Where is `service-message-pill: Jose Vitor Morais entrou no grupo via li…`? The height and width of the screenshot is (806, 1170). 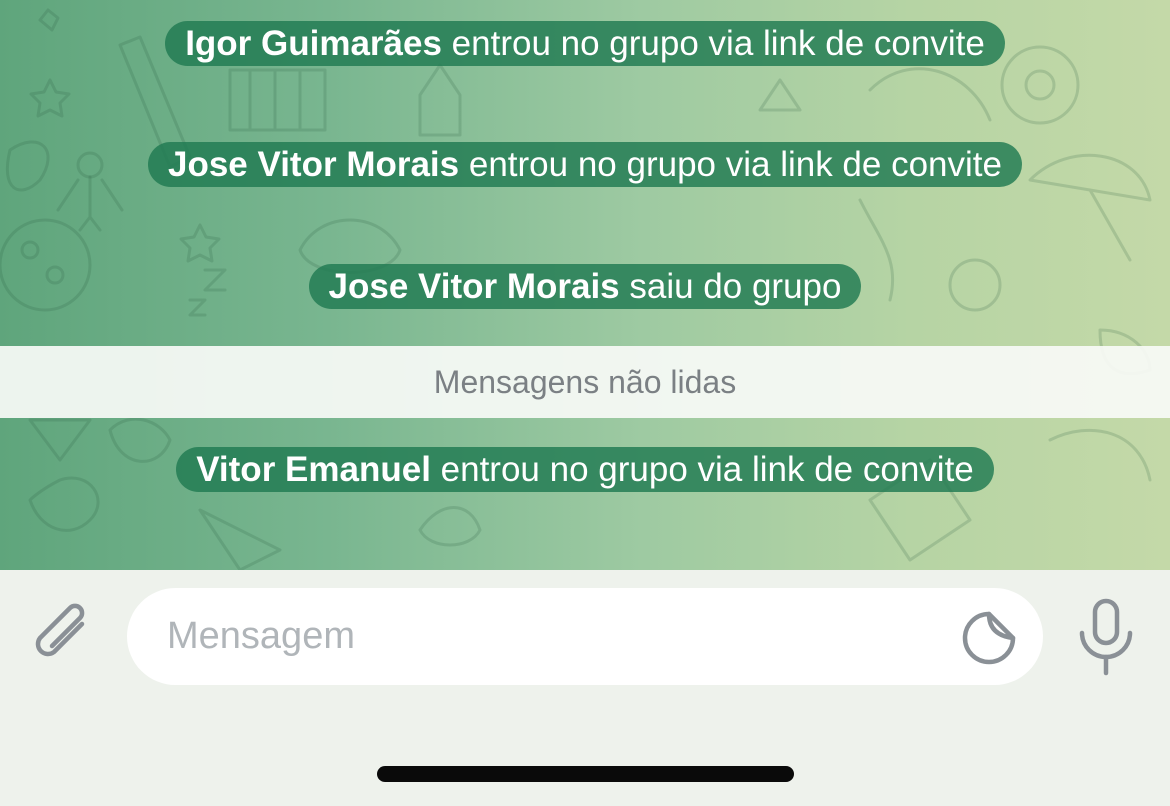 service-message-pill: Jose Vitor Morais entrou no grupo via li… is located at coordinates (585, 164).